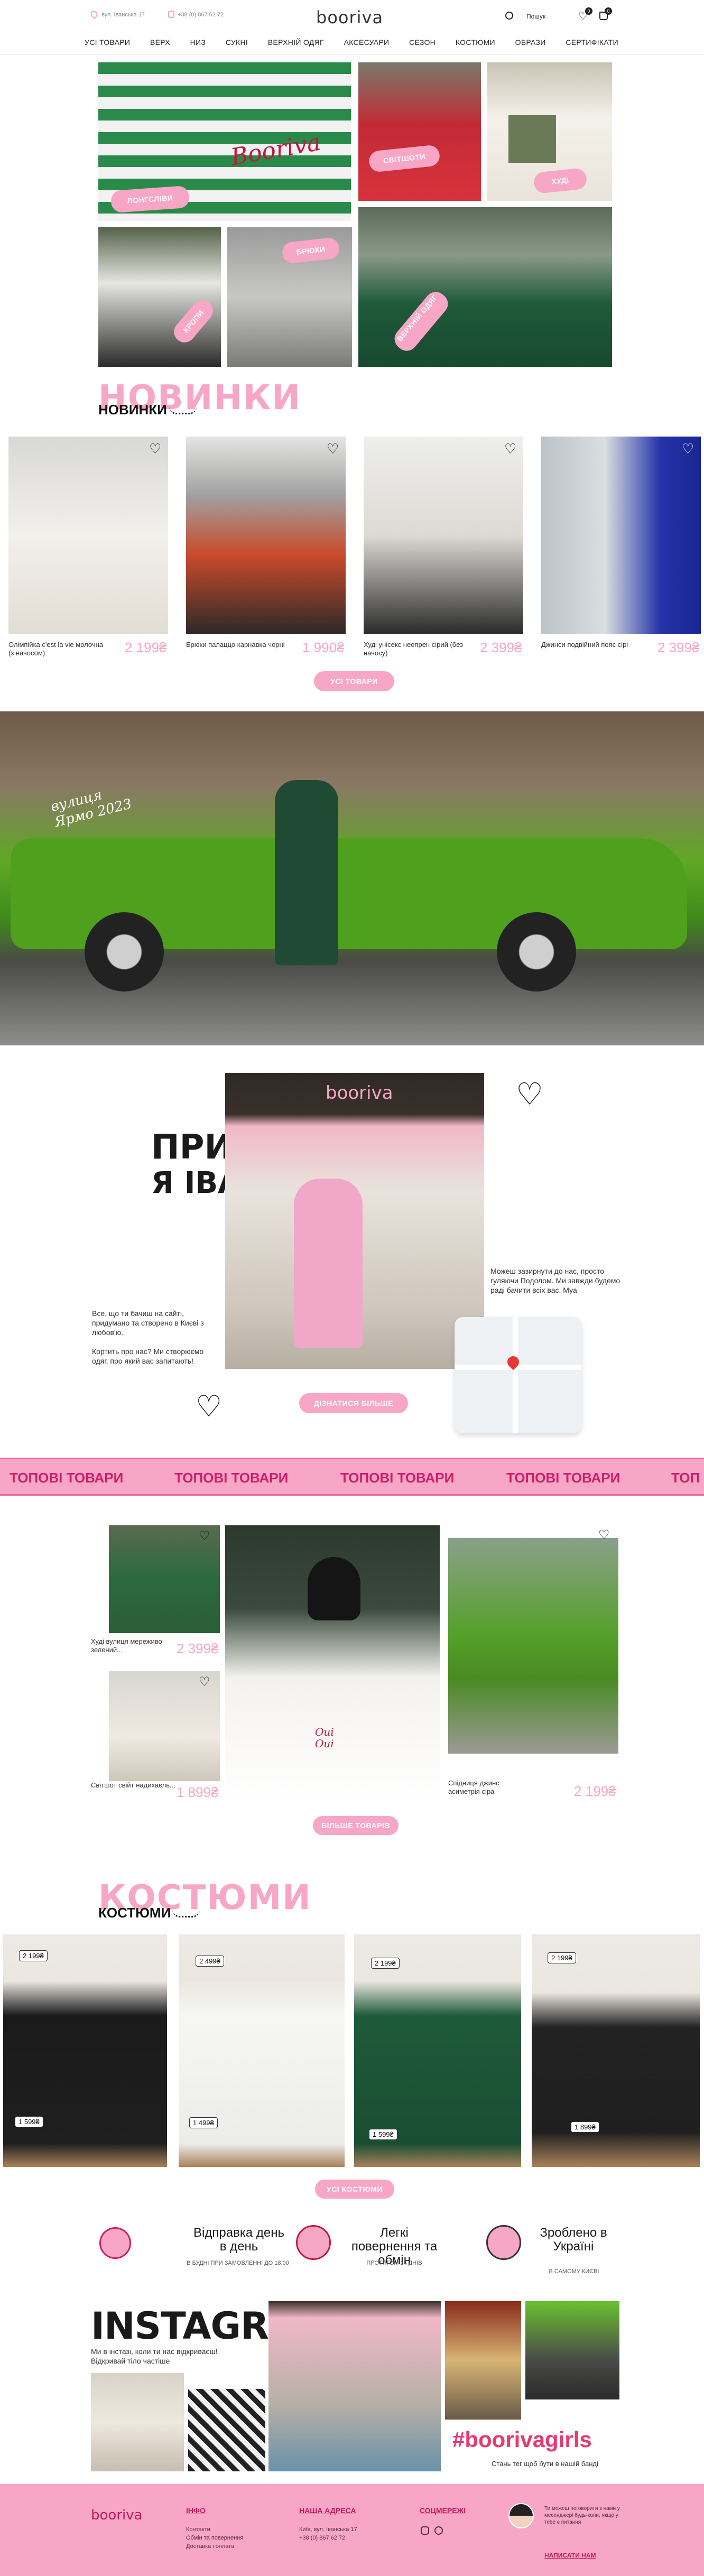 Image resolution: width=704 pixels, height=2576 pixels. Describe the element at coordinates (203, 2122) in the screenshot. I see `suit-price-bottom: 1 499₴` at that location.